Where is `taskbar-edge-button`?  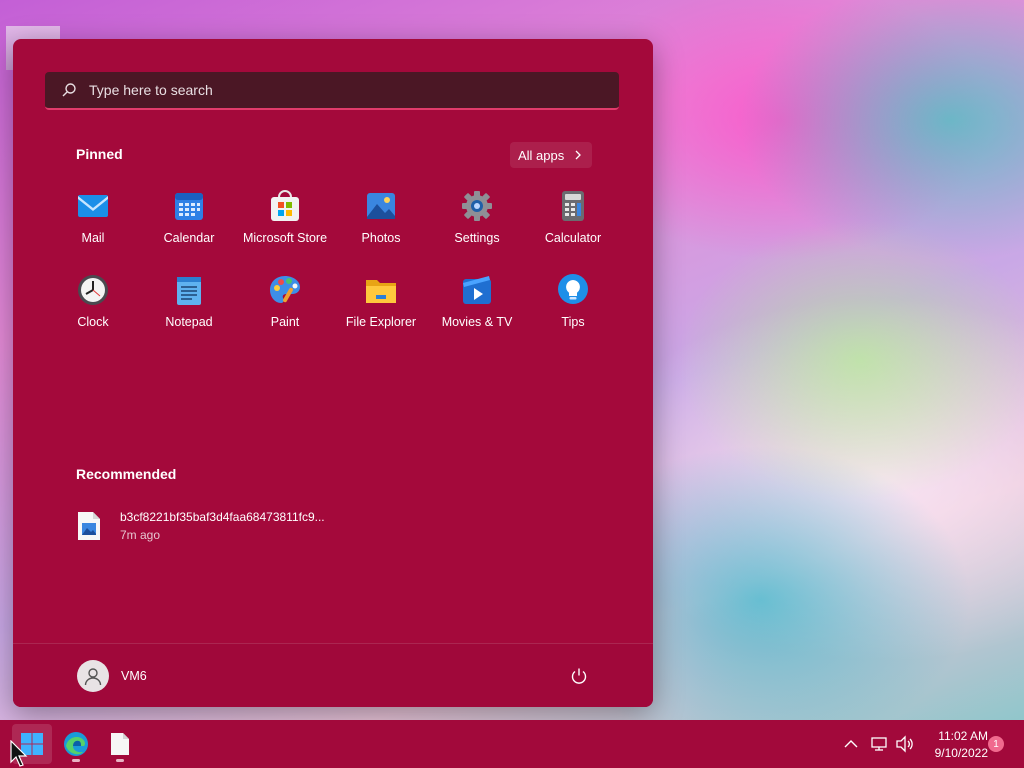
taskbar-edge-button is located at coordinates (76, 744).